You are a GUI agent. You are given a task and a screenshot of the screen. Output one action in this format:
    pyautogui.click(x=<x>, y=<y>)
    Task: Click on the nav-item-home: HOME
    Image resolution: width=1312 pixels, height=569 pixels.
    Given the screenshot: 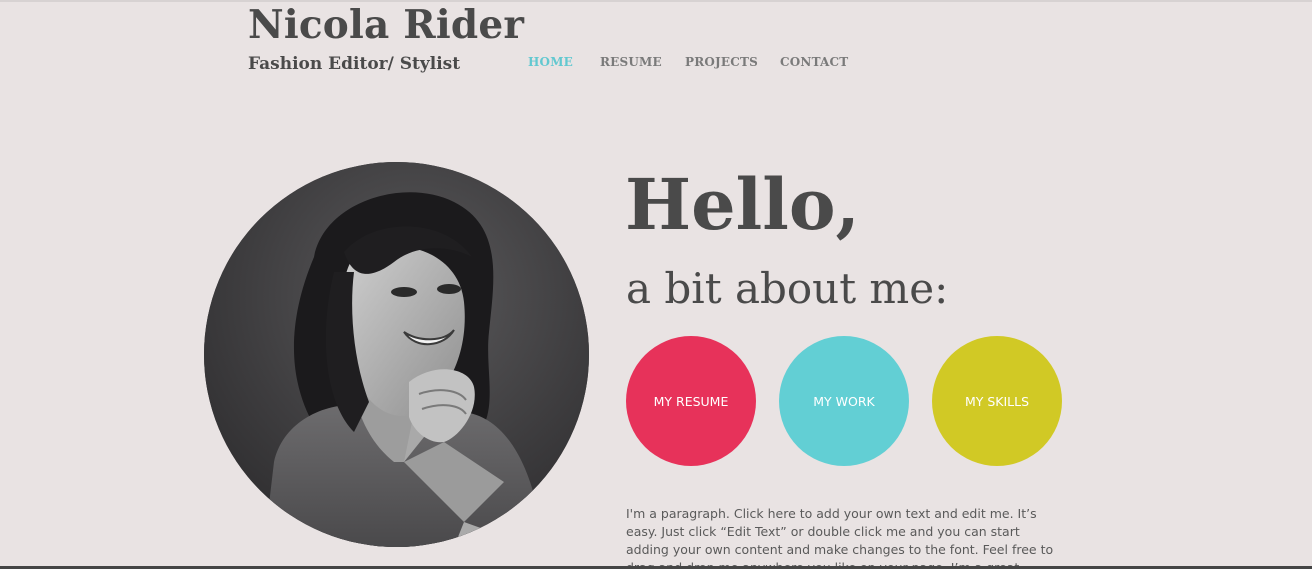 What is the action you would take?
    pyautogui.click(x=550, y=62)
    